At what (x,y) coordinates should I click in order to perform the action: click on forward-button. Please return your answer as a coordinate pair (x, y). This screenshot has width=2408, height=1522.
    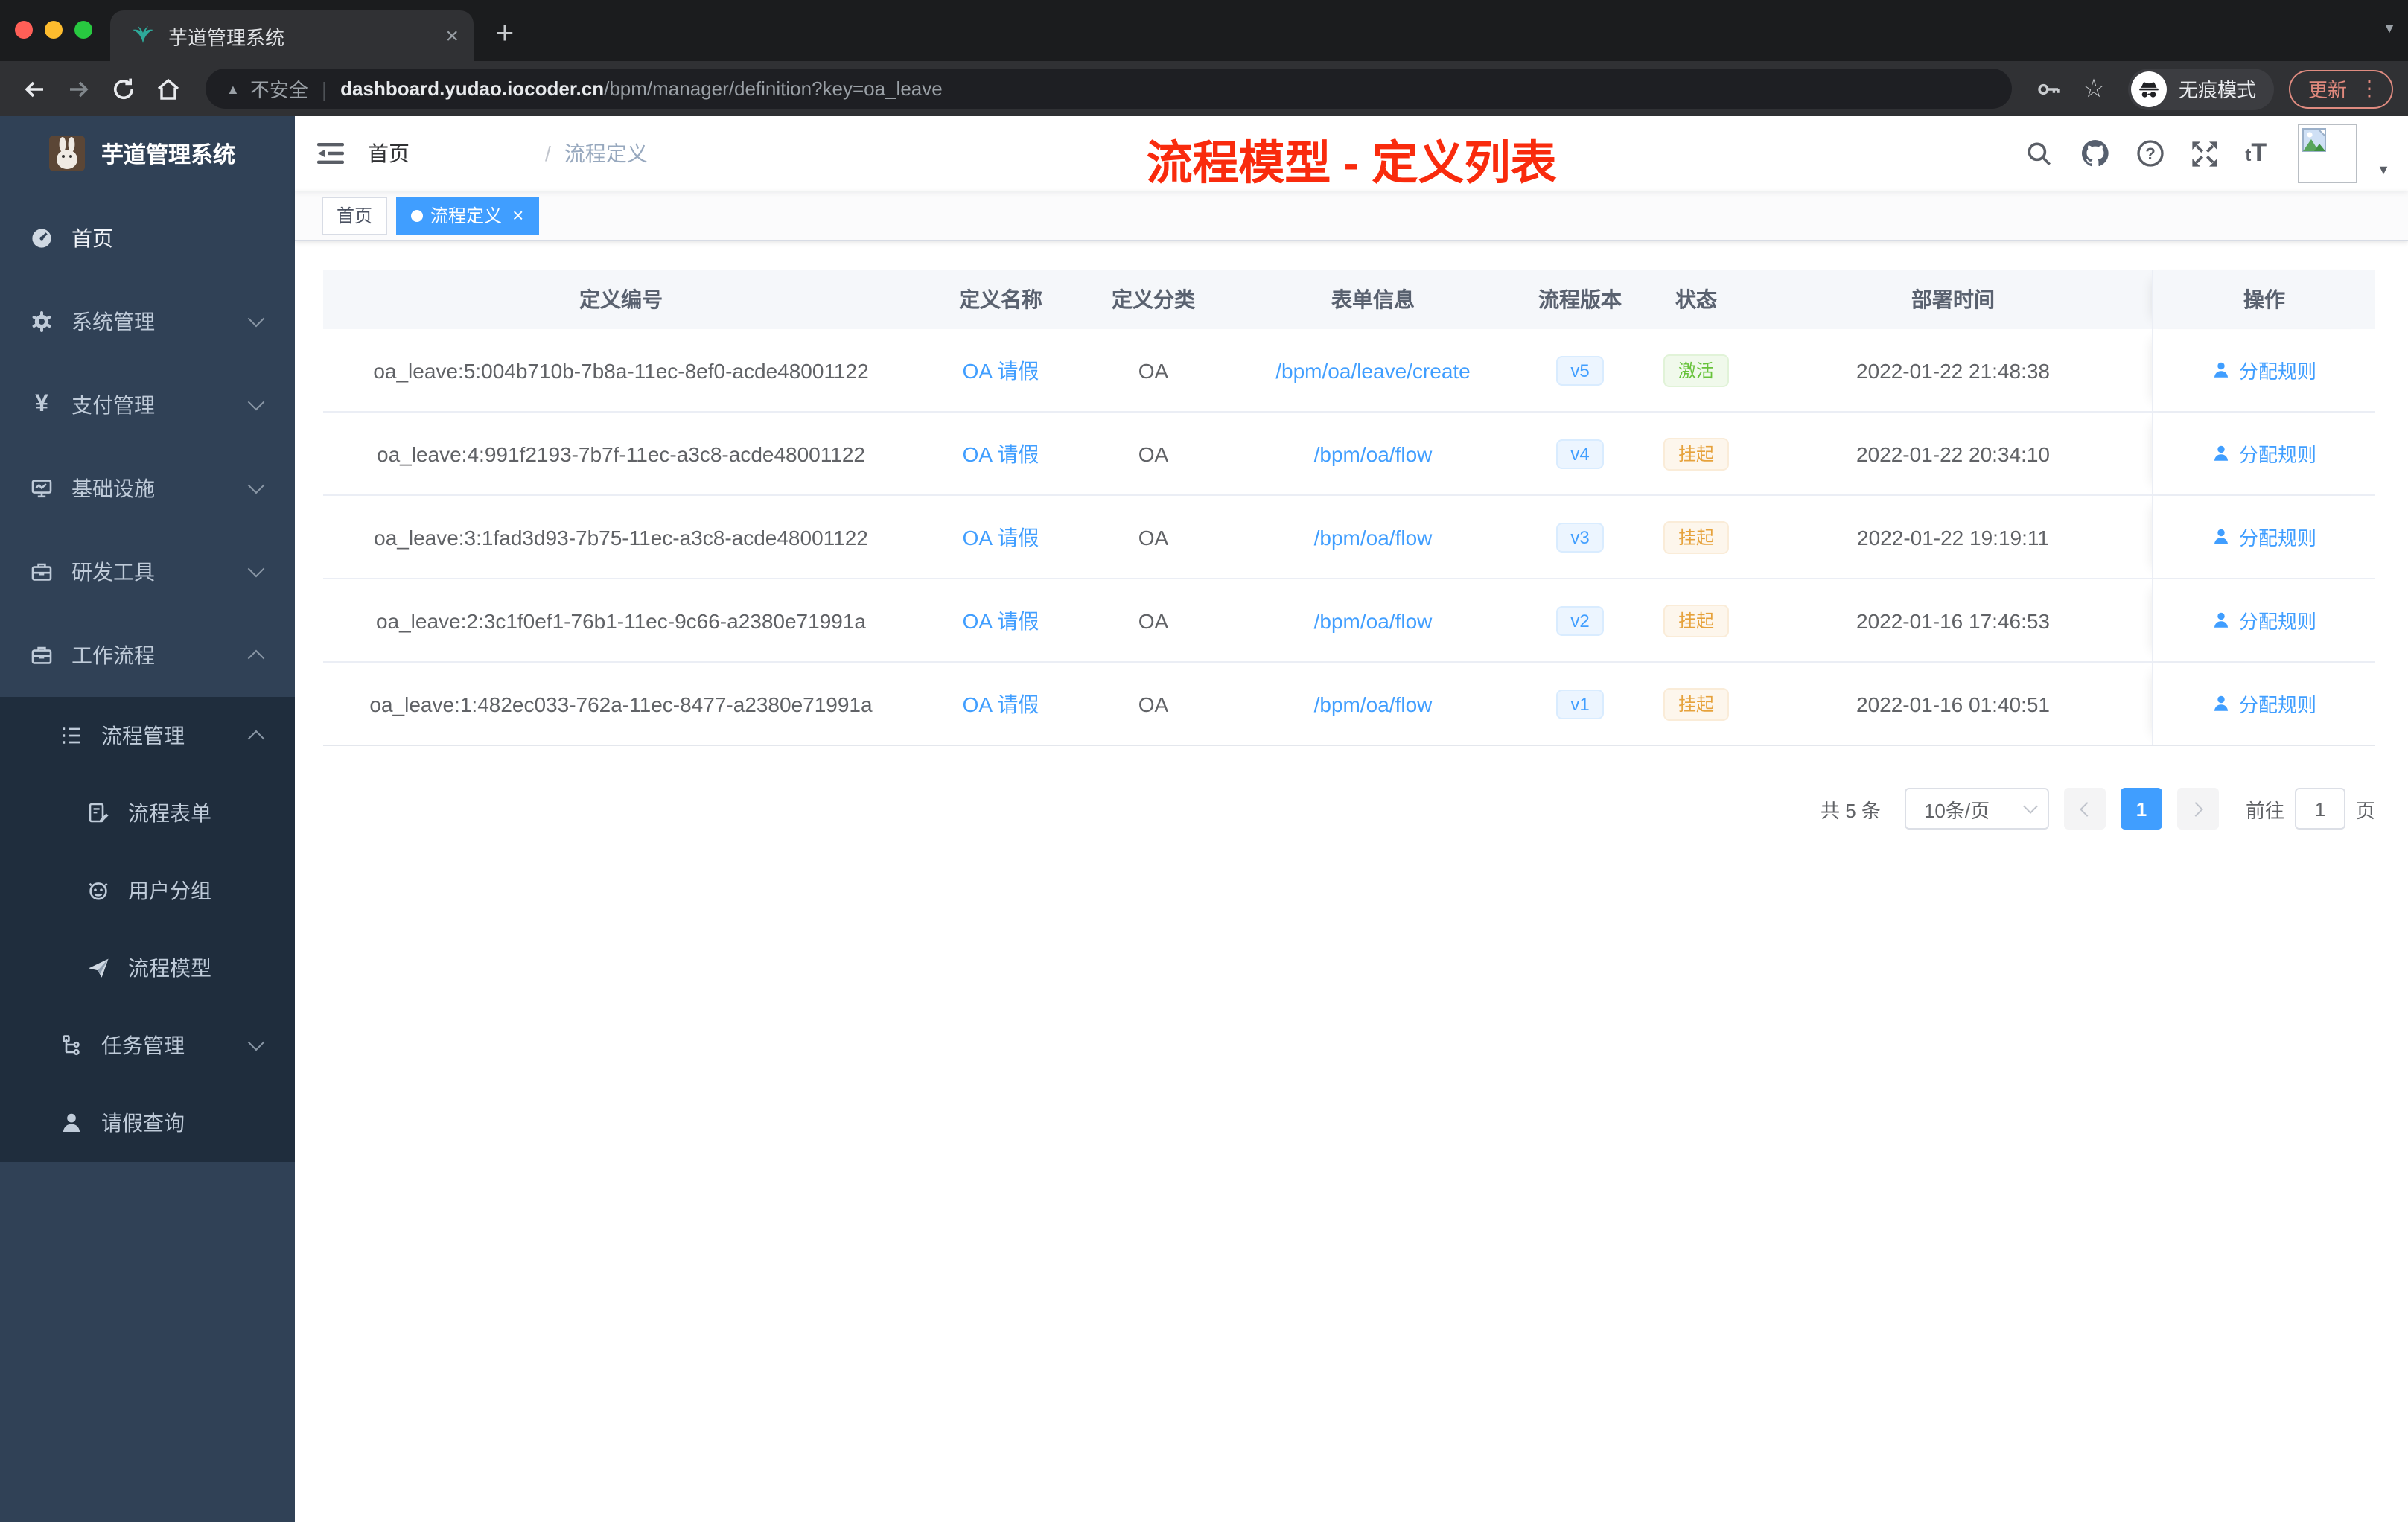
    Looking at the image, I should click on (79, 88).